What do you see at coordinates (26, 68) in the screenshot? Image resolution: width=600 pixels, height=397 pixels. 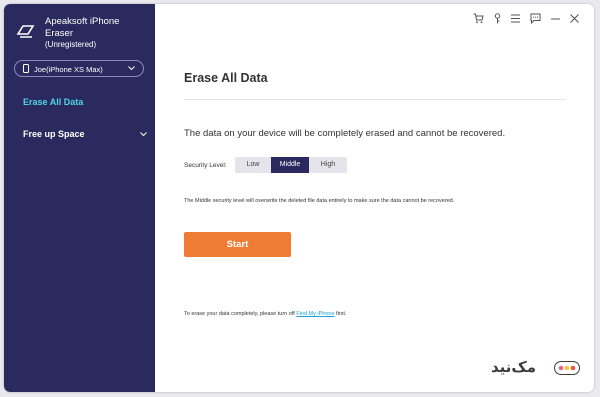 I see `phone-icon` at bounding box center [26, 68].